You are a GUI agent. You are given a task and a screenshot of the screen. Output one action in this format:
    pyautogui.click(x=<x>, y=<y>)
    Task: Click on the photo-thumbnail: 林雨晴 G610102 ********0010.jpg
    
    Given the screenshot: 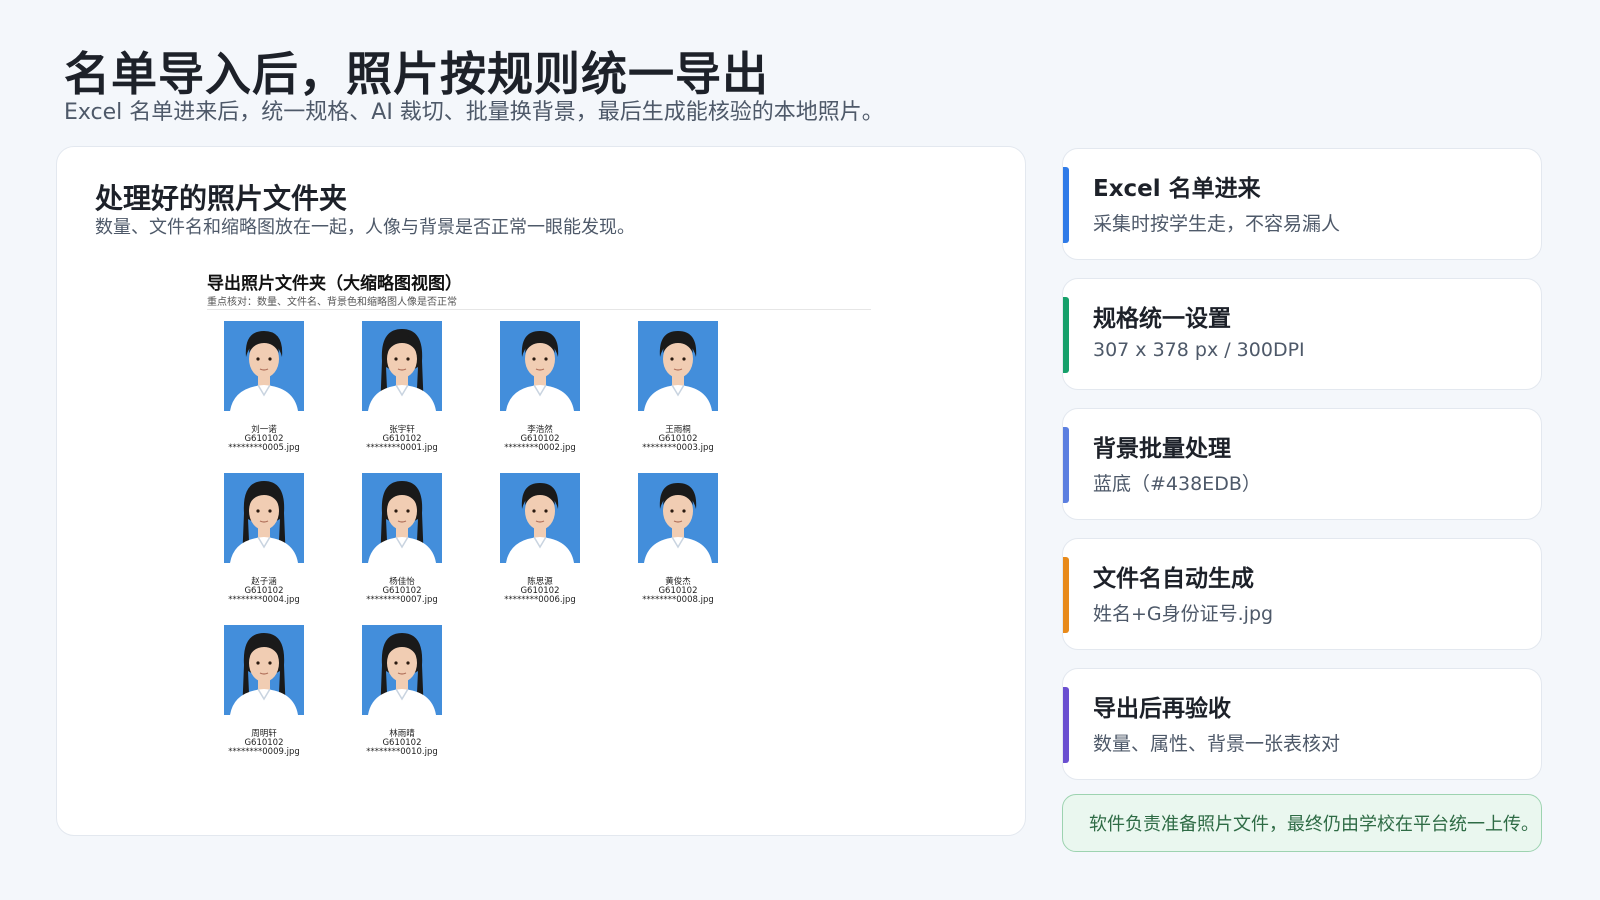 What is the action you would take?
    pyautogui.click(x=428, y=693)
    